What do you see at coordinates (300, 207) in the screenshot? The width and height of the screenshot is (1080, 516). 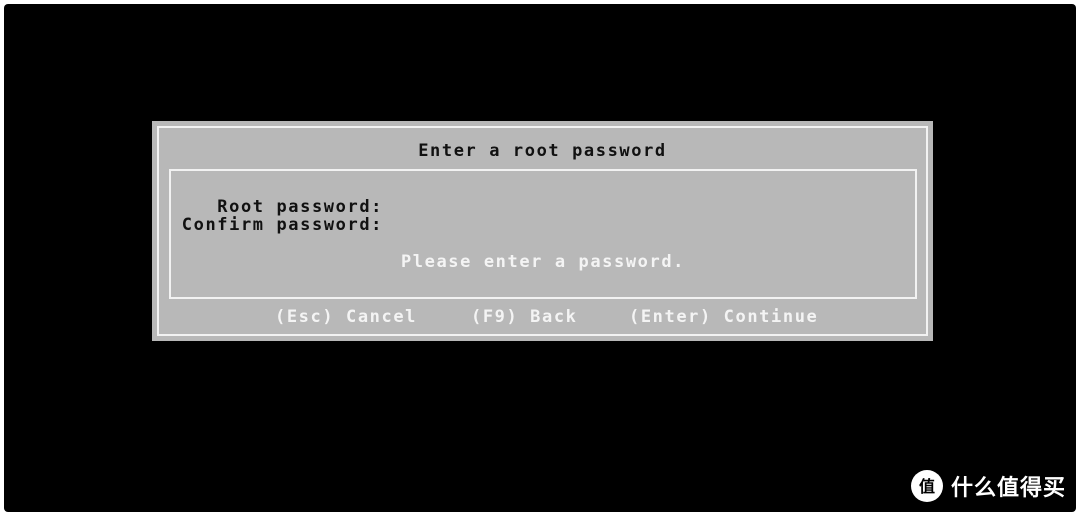 I see `root-password-label: Root password:` at bounding box center [300, 207].